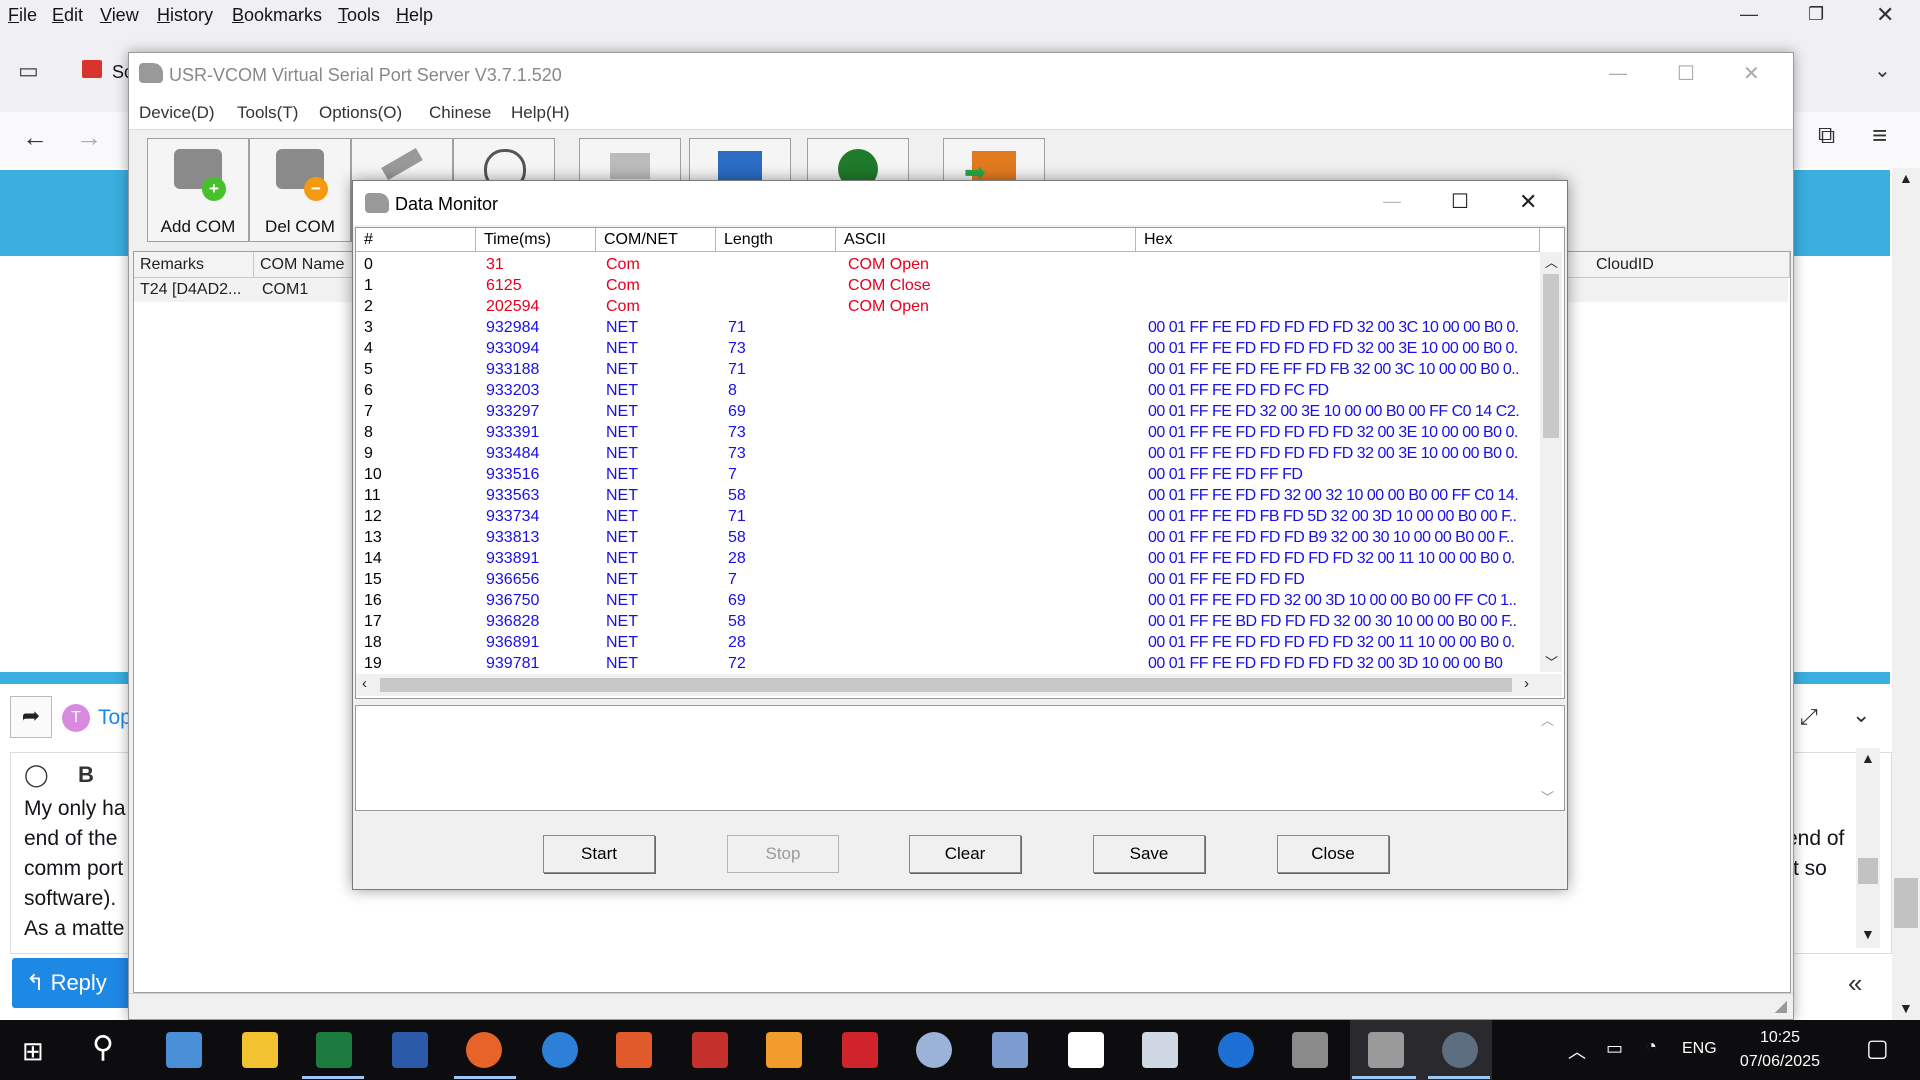 The width and height of the screenshot is (1920, 1080). I want to click on notepad-icon, so click(1086, 1050).